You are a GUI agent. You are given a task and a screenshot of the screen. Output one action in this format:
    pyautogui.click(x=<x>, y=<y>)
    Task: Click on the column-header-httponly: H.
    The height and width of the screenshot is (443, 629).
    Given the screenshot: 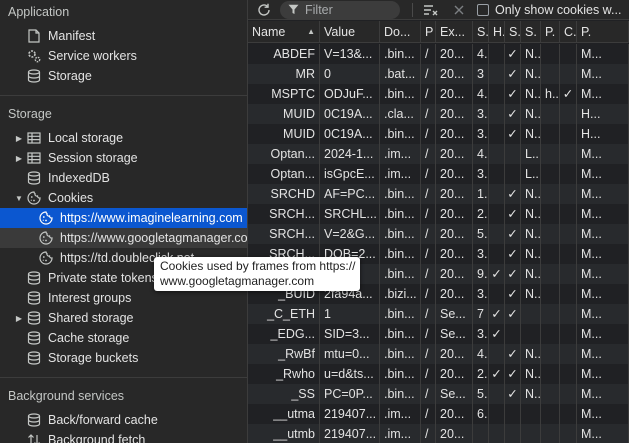 What is the action you would take?
    pyautogui.click(x=497, y=32)
    